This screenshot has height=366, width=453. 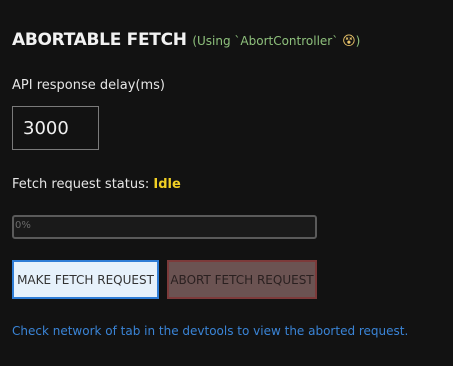 I want to click on status-label: Fetch request status:, so click(x=81, y=184).